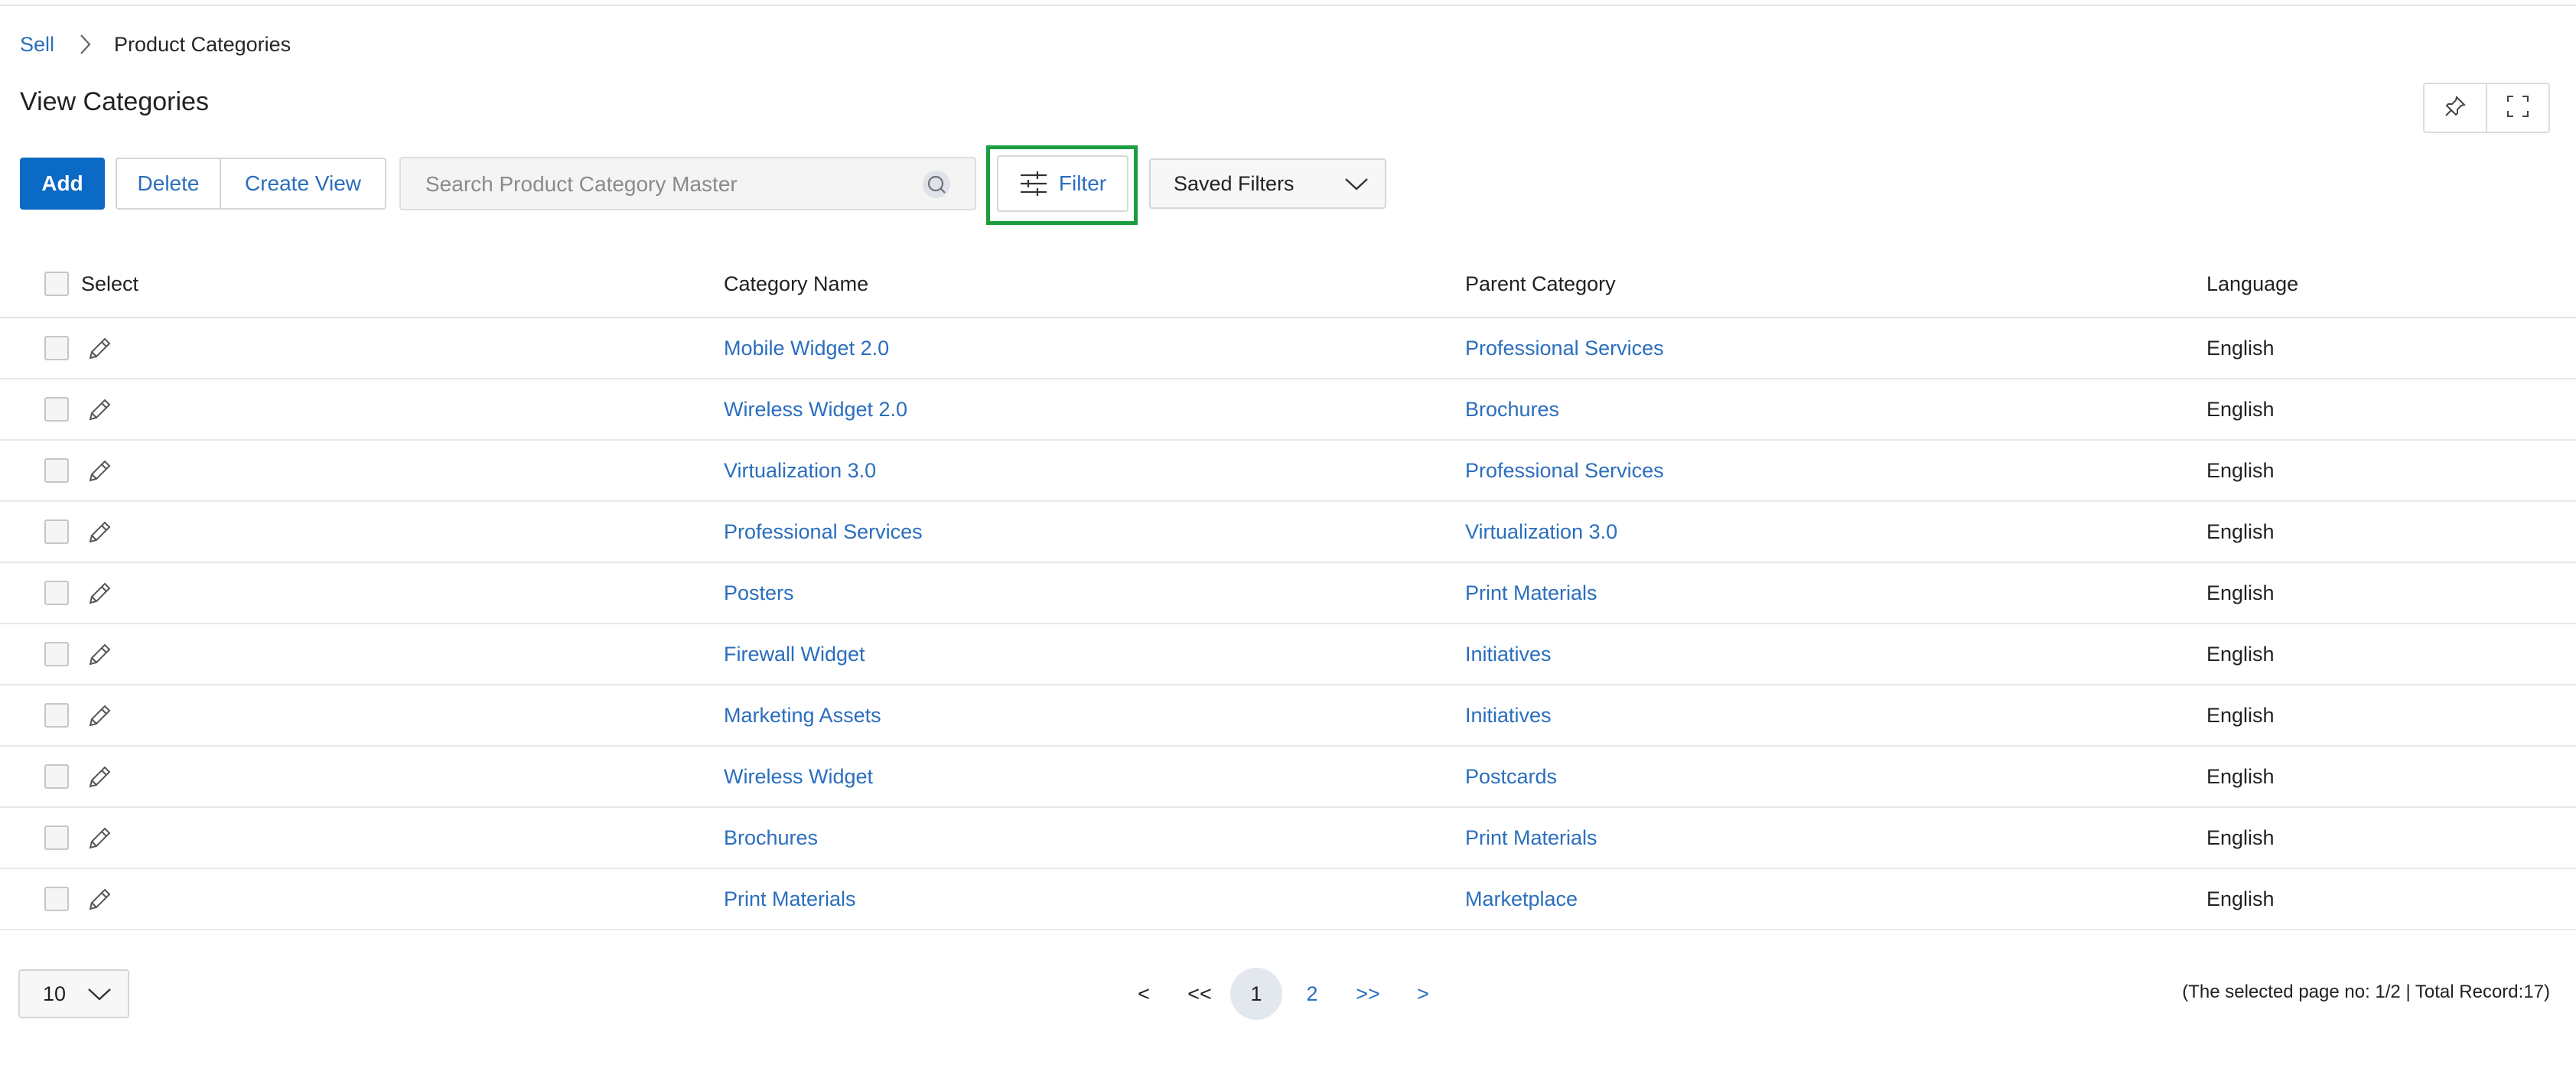 The image size is (2576, 1068). I want to click on category-name-link: Brochures, so click(771, 838).